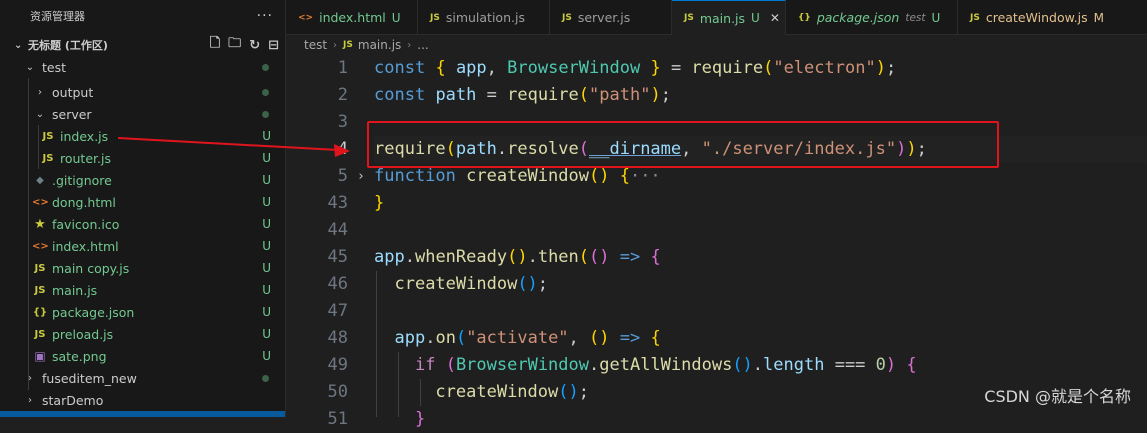 This screenshot has width=1147, height=433. Describe the element at coordinates (265, 16) in the screenshot. I see `more-actions-icon: ···` at that location.